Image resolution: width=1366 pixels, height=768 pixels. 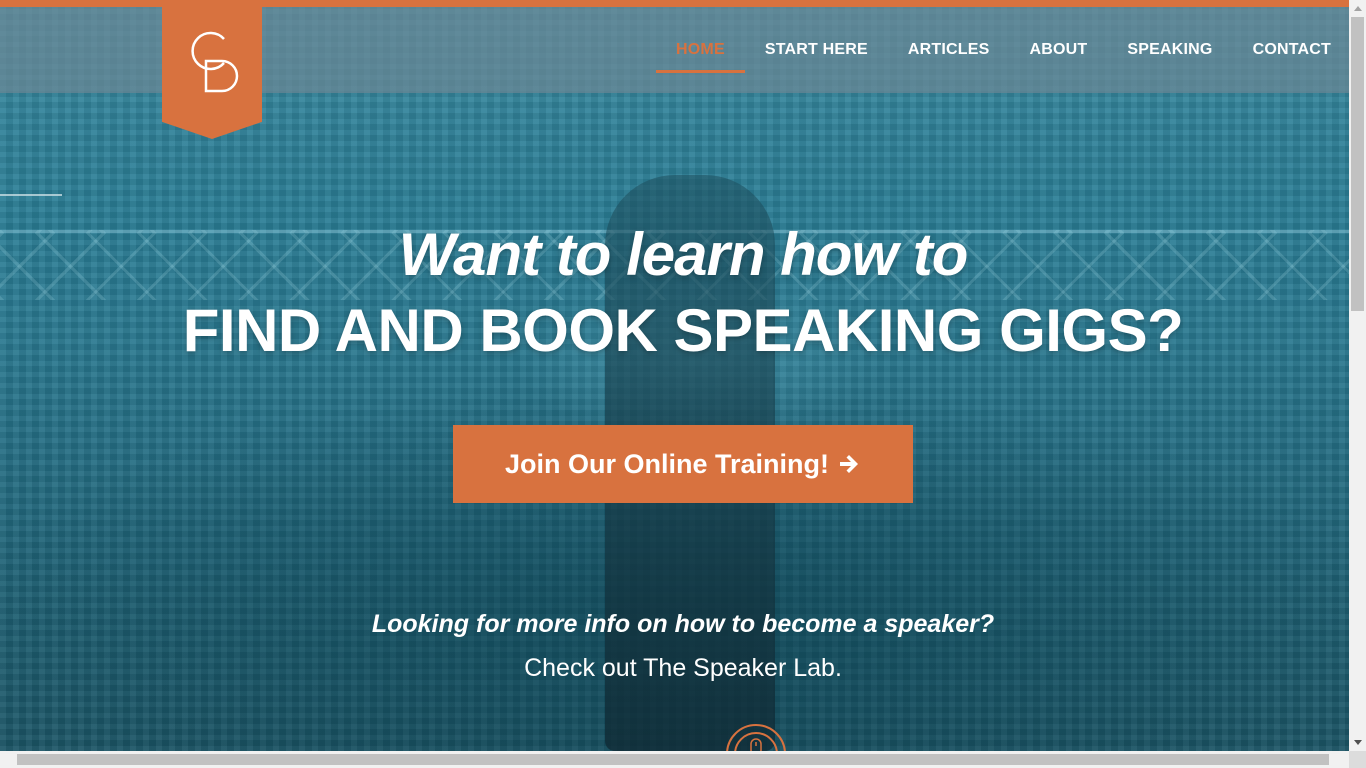 I want to click on top-accent-bar, so click(x=674, y=3).